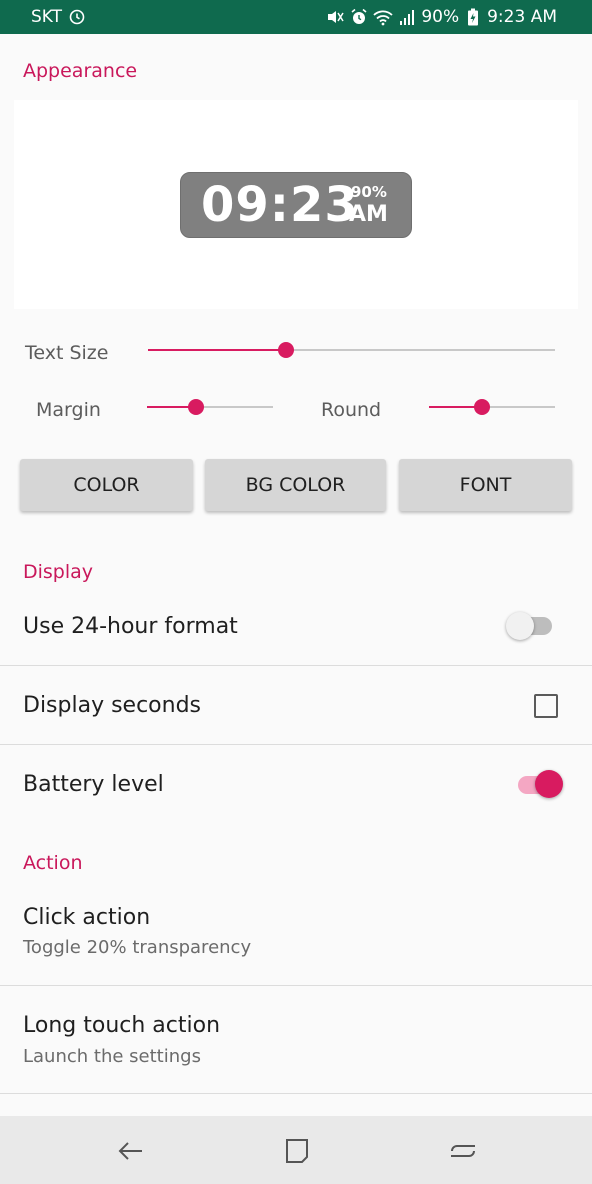 The height and width of the screenshot is (1184, 592). Describe the element at coordinates (368, 214) in the screenshot. I see `preview-ampm: AM` at that location.